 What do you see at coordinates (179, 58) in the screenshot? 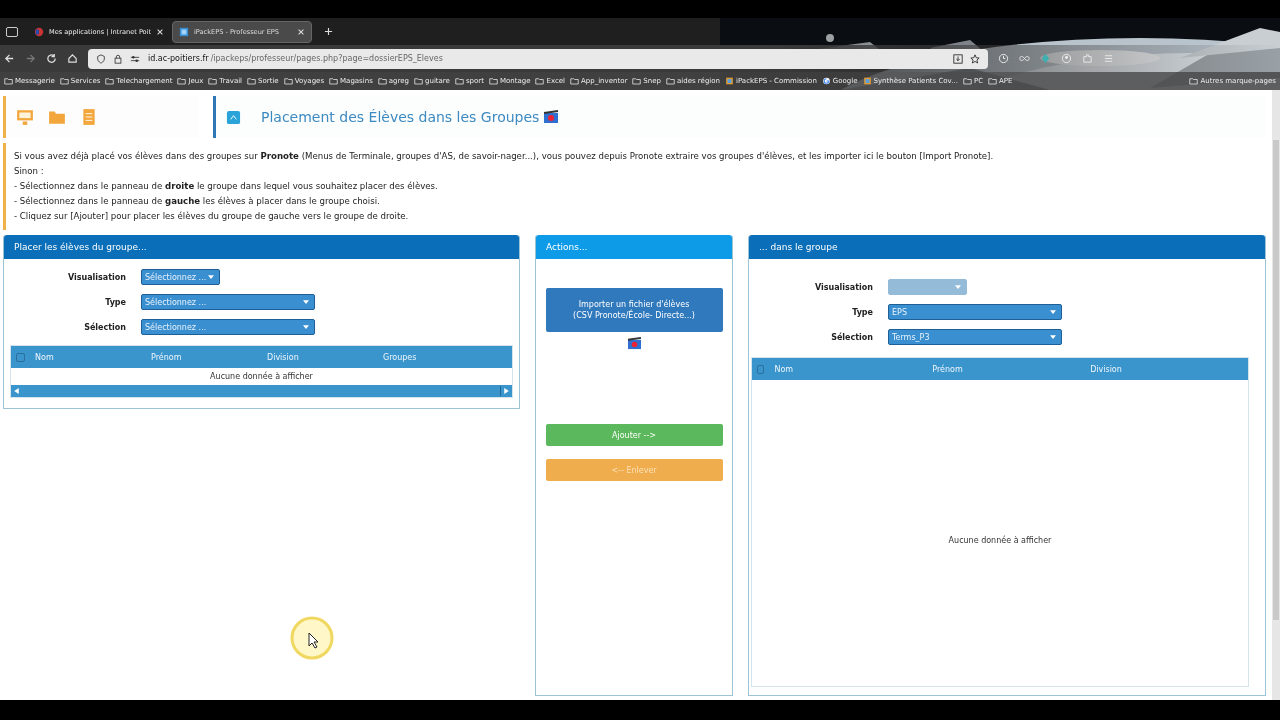
I see `url-host-text: id.ac-poitiers.fr` at bounding box center [179, 58].